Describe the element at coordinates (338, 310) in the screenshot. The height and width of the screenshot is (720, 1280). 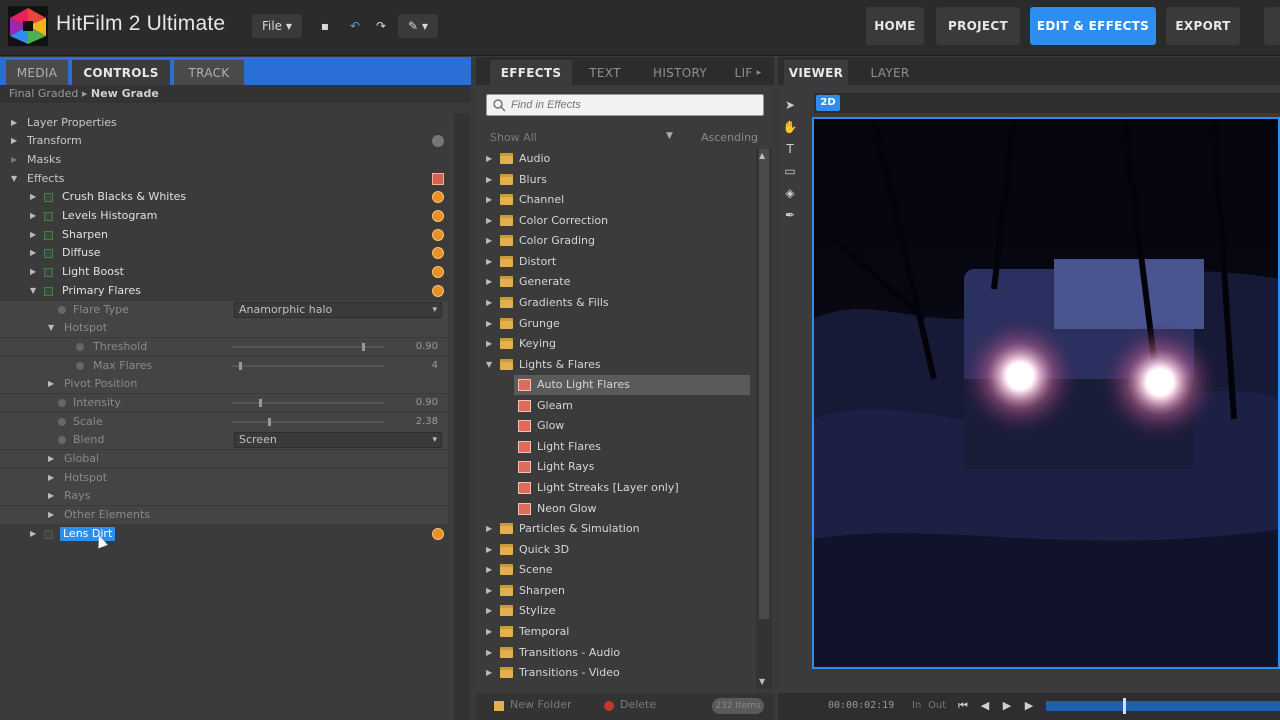
I see `flare-type-dropdown: Anamorphic halo` at that location.